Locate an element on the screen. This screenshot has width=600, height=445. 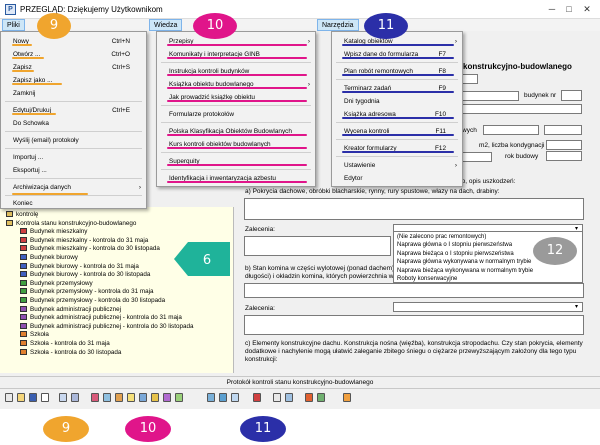
menu-item-ustawienie: Ustawienie › is located at coordinates (397, 165).